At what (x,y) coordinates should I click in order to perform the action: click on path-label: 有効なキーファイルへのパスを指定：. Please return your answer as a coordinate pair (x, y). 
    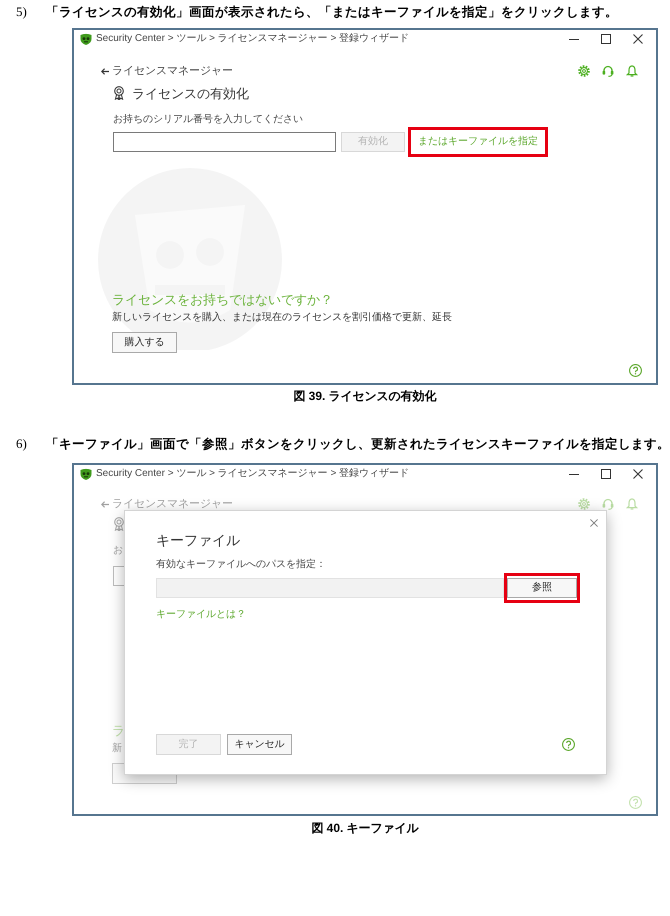
    Looking at the image, I should click on (241, 565).